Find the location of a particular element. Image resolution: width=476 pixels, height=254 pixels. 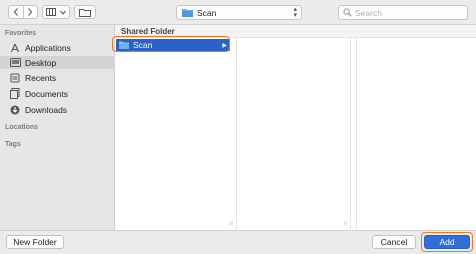

new-folder-icon is located at coordinates (85, 12).